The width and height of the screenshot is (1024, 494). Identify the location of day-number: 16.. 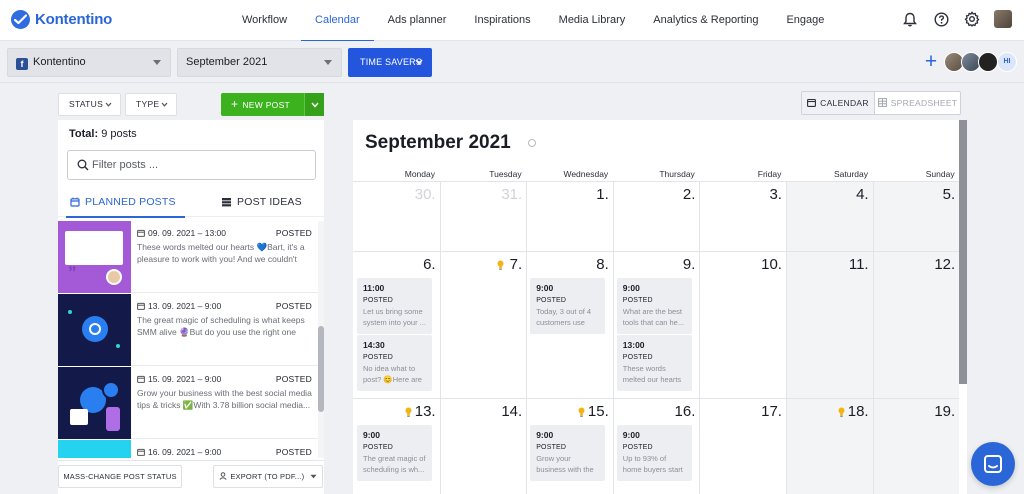
(685, 411).